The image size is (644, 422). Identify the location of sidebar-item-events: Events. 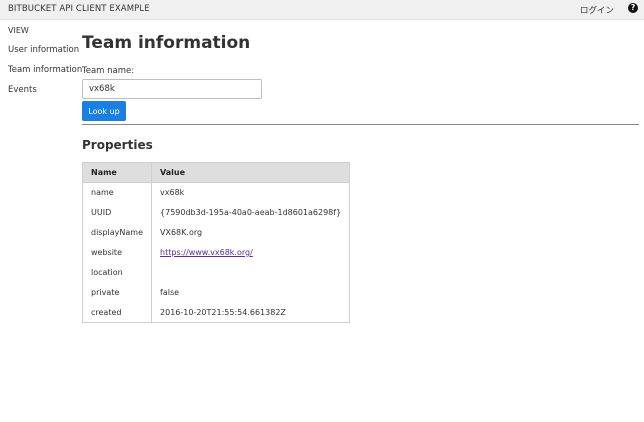
(22, 90).